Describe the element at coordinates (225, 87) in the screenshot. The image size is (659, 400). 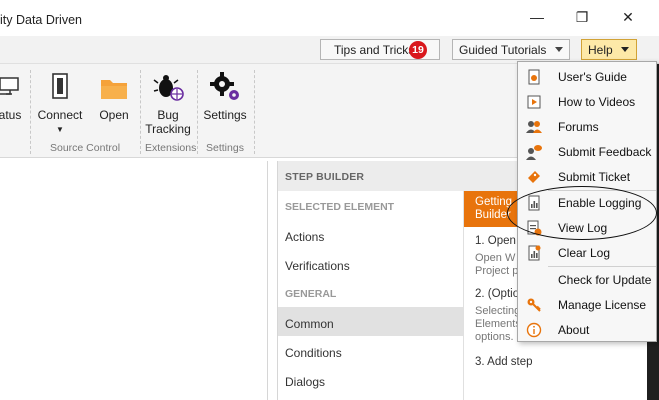
I see `gear-icon` at that location.